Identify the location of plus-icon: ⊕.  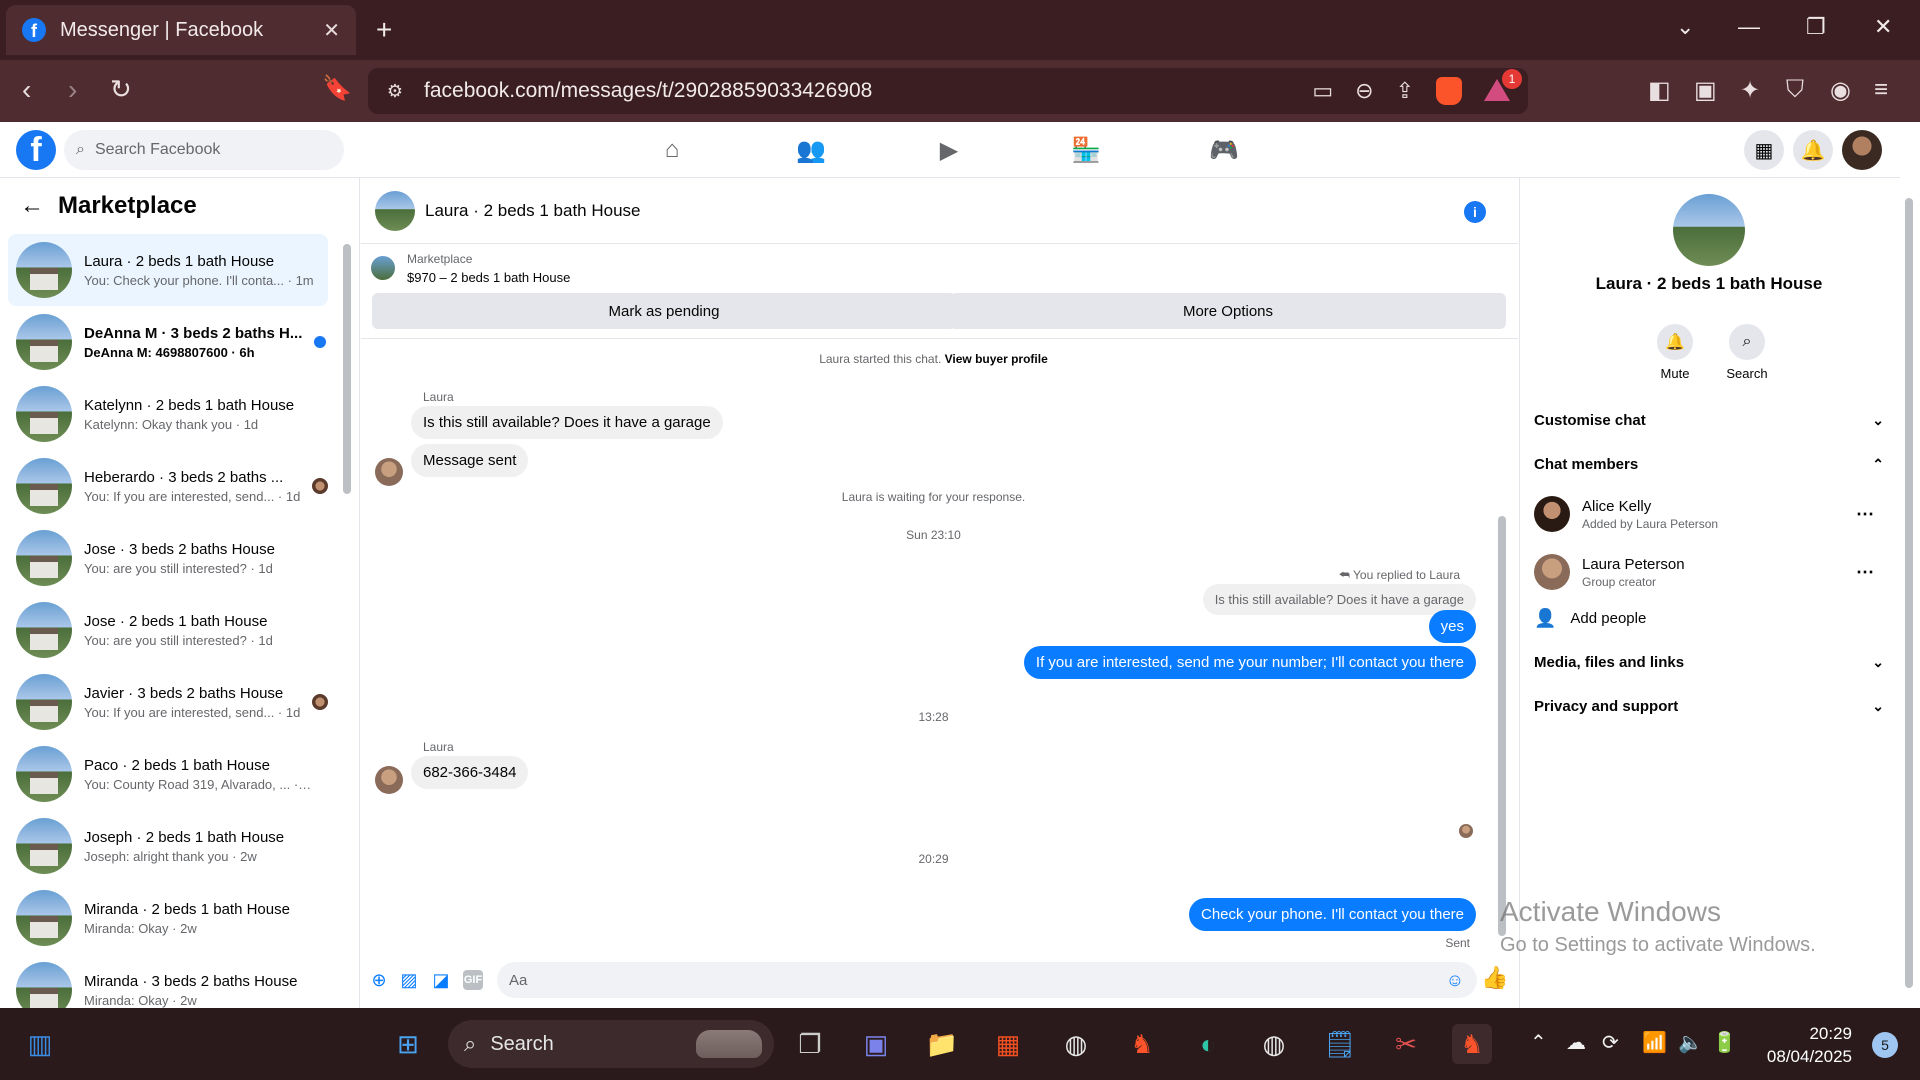
(379, 980).